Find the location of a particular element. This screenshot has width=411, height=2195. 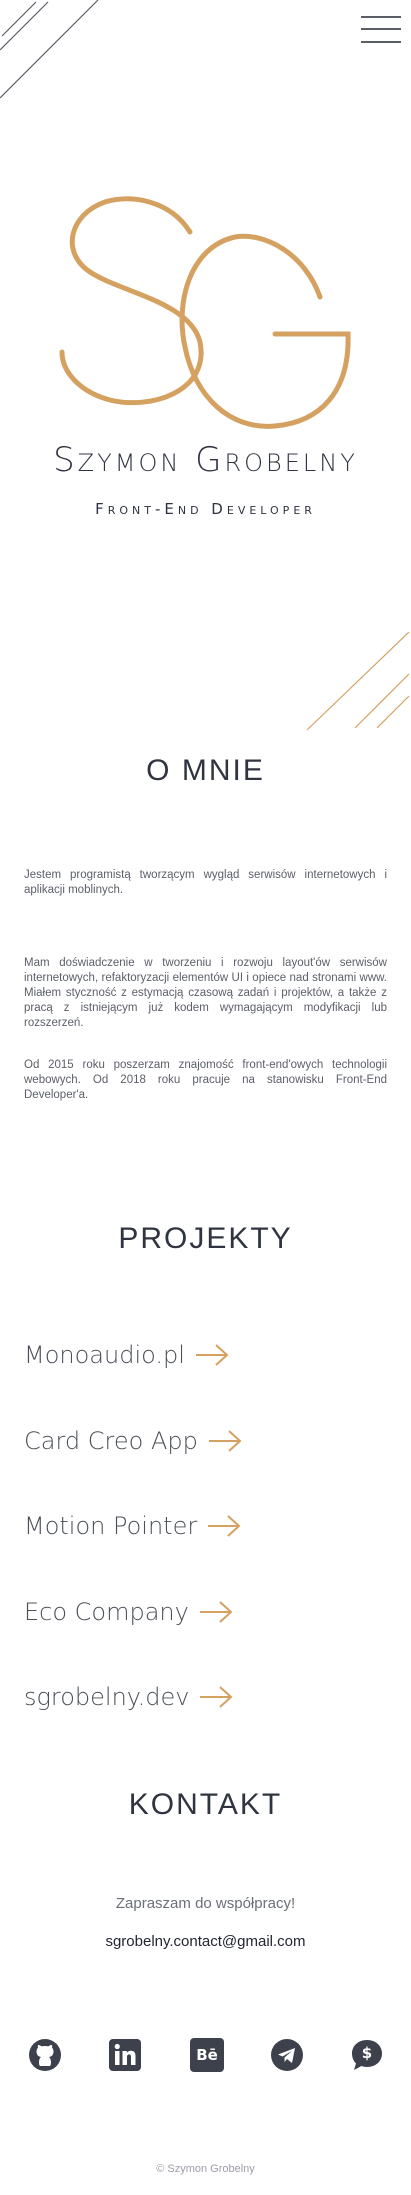

sg-monogram-logo is located at coordinates (205, 312).